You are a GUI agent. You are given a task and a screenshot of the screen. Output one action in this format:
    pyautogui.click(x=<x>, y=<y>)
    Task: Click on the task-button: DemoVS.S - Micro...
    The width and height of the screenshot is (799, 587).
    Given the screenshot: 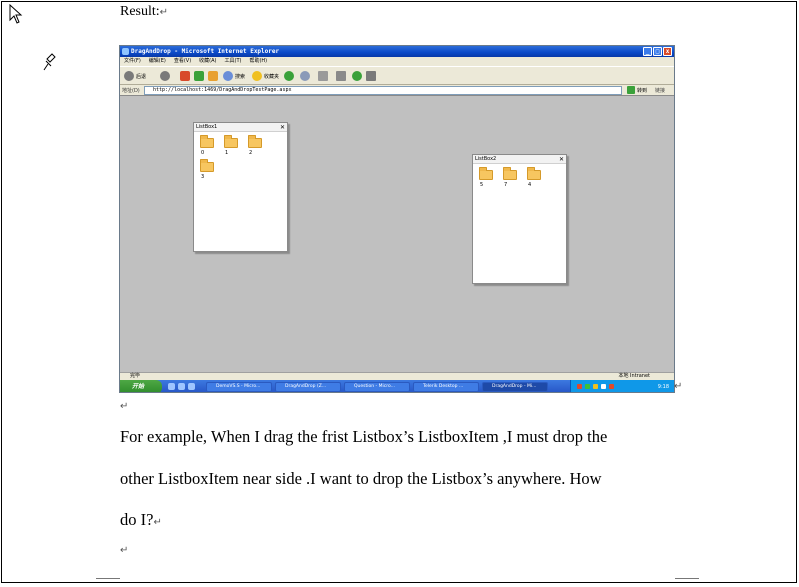 What is the action you would take?
    pyautogui.click(x=239, y=387)
    